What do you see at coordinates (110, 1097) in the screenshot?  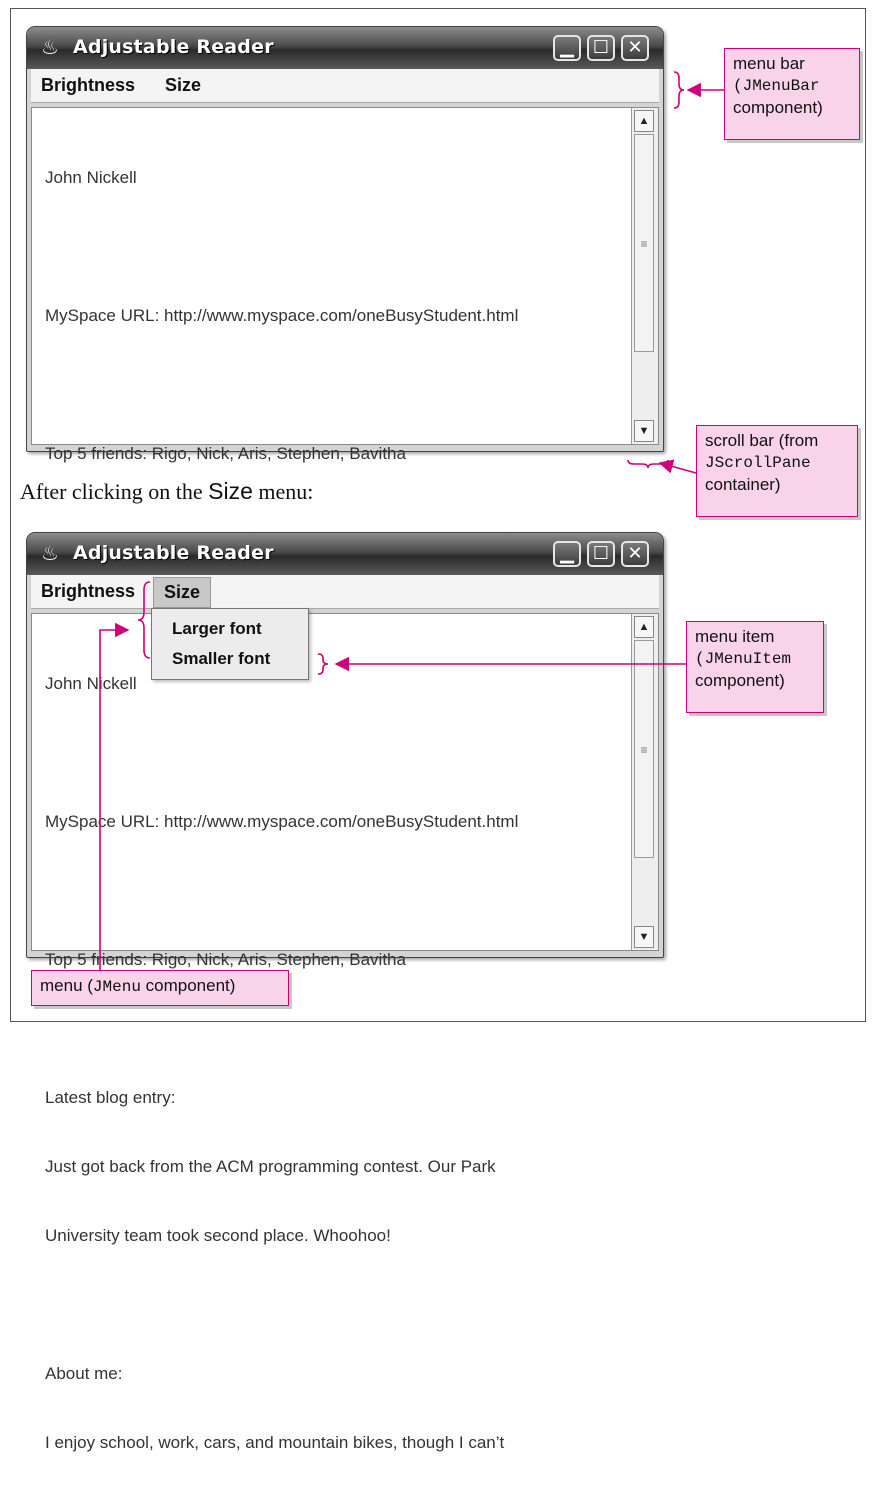 I see `text-line: Latest blog entry:` at bounding box center [110, 1097].